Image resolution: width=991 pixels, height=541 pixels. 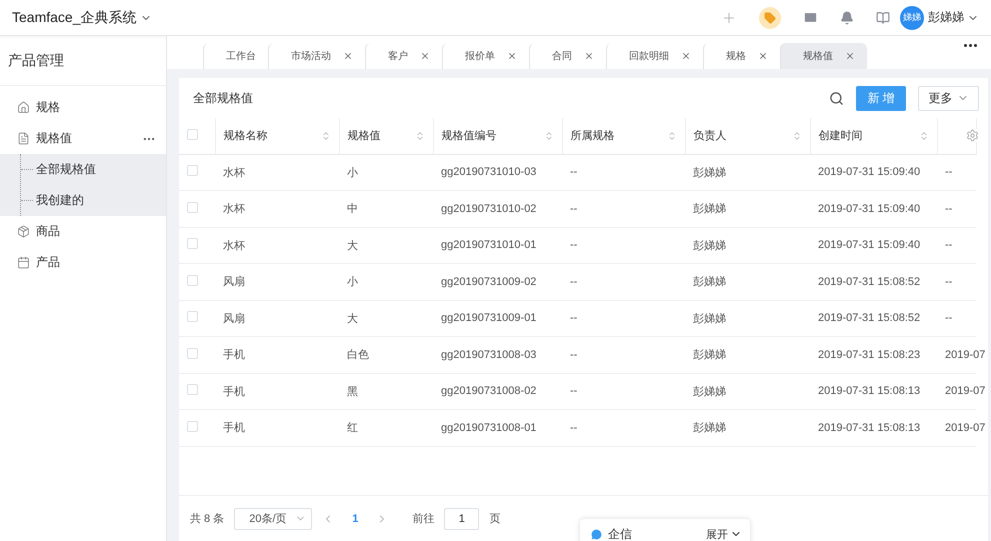 What do you see at coordinates (488, 354) in the screenshot?
I see `table-cell: gg20190731008-03` at bounding box center [488, 354].